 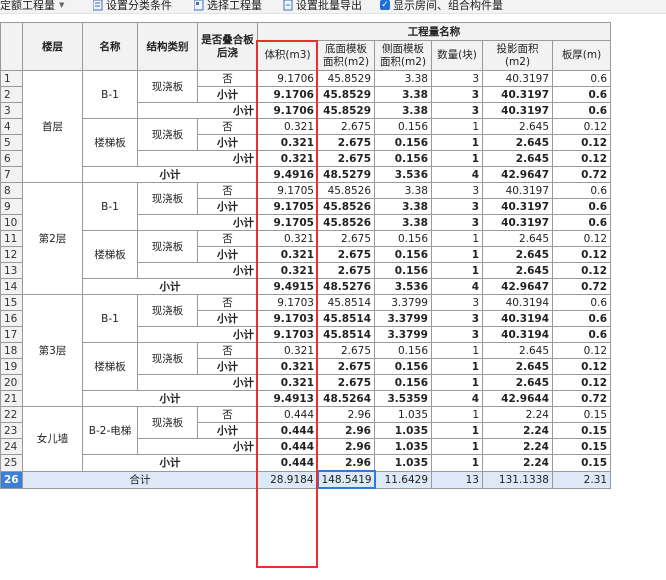 What do you see at coordinates (11, 382) in the screenshot?
I see `row-number: 20` at bounding box center [11, 382].